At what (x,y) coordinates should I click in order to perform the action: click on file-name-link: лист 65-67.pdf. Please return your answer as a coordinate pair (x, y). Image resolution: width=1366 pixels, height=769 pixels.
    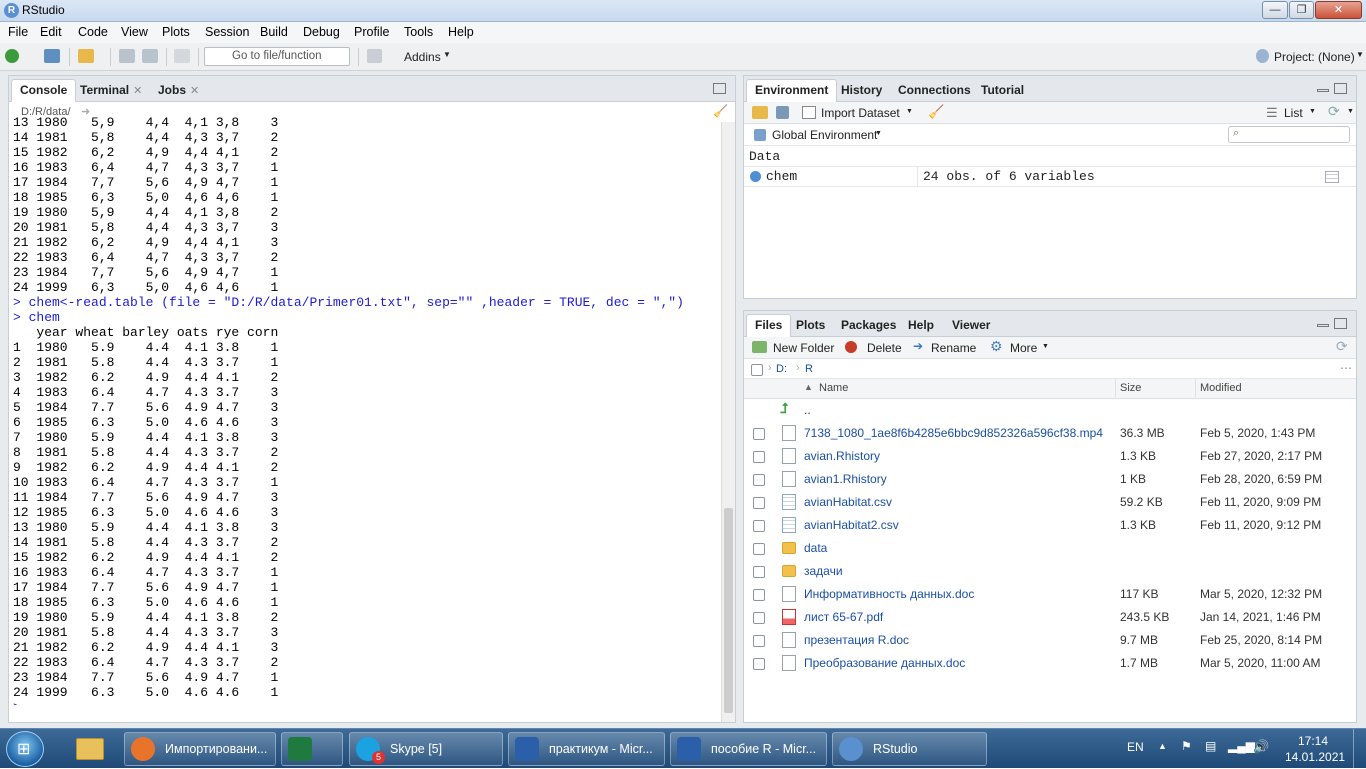
    Looking at the image, I should click on (843, 617).